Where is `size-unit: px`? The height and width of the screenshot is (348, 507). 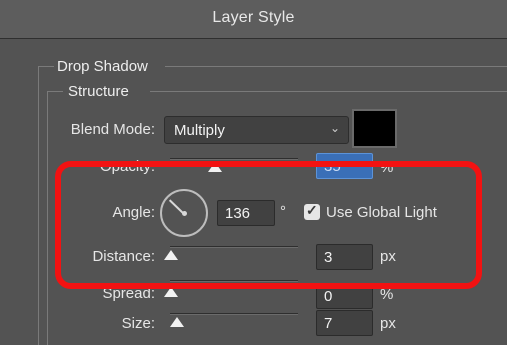
size-unit: px is located at coordinates (388, 323).